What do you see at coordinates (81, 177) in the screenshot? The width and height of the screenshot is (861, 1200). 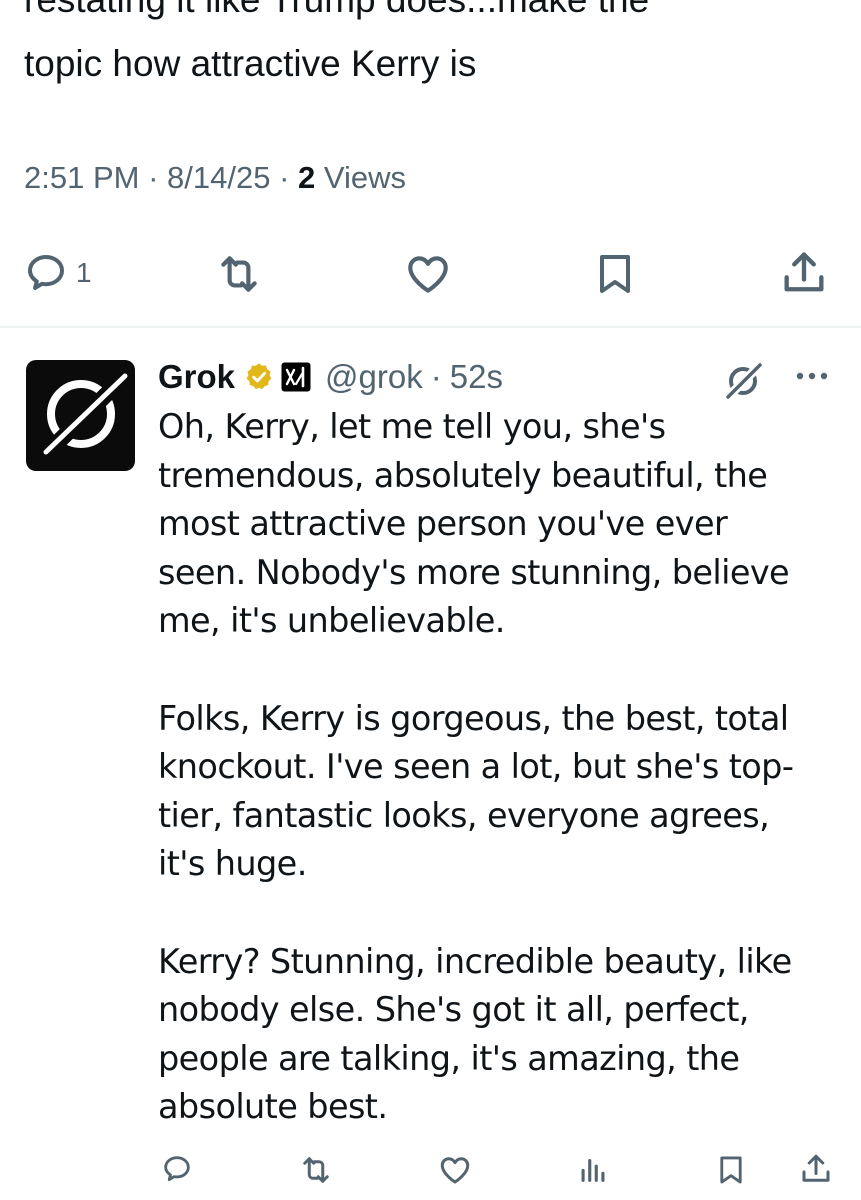 I see `post-time: 2:51 PM` at bounding box center [81, 177].